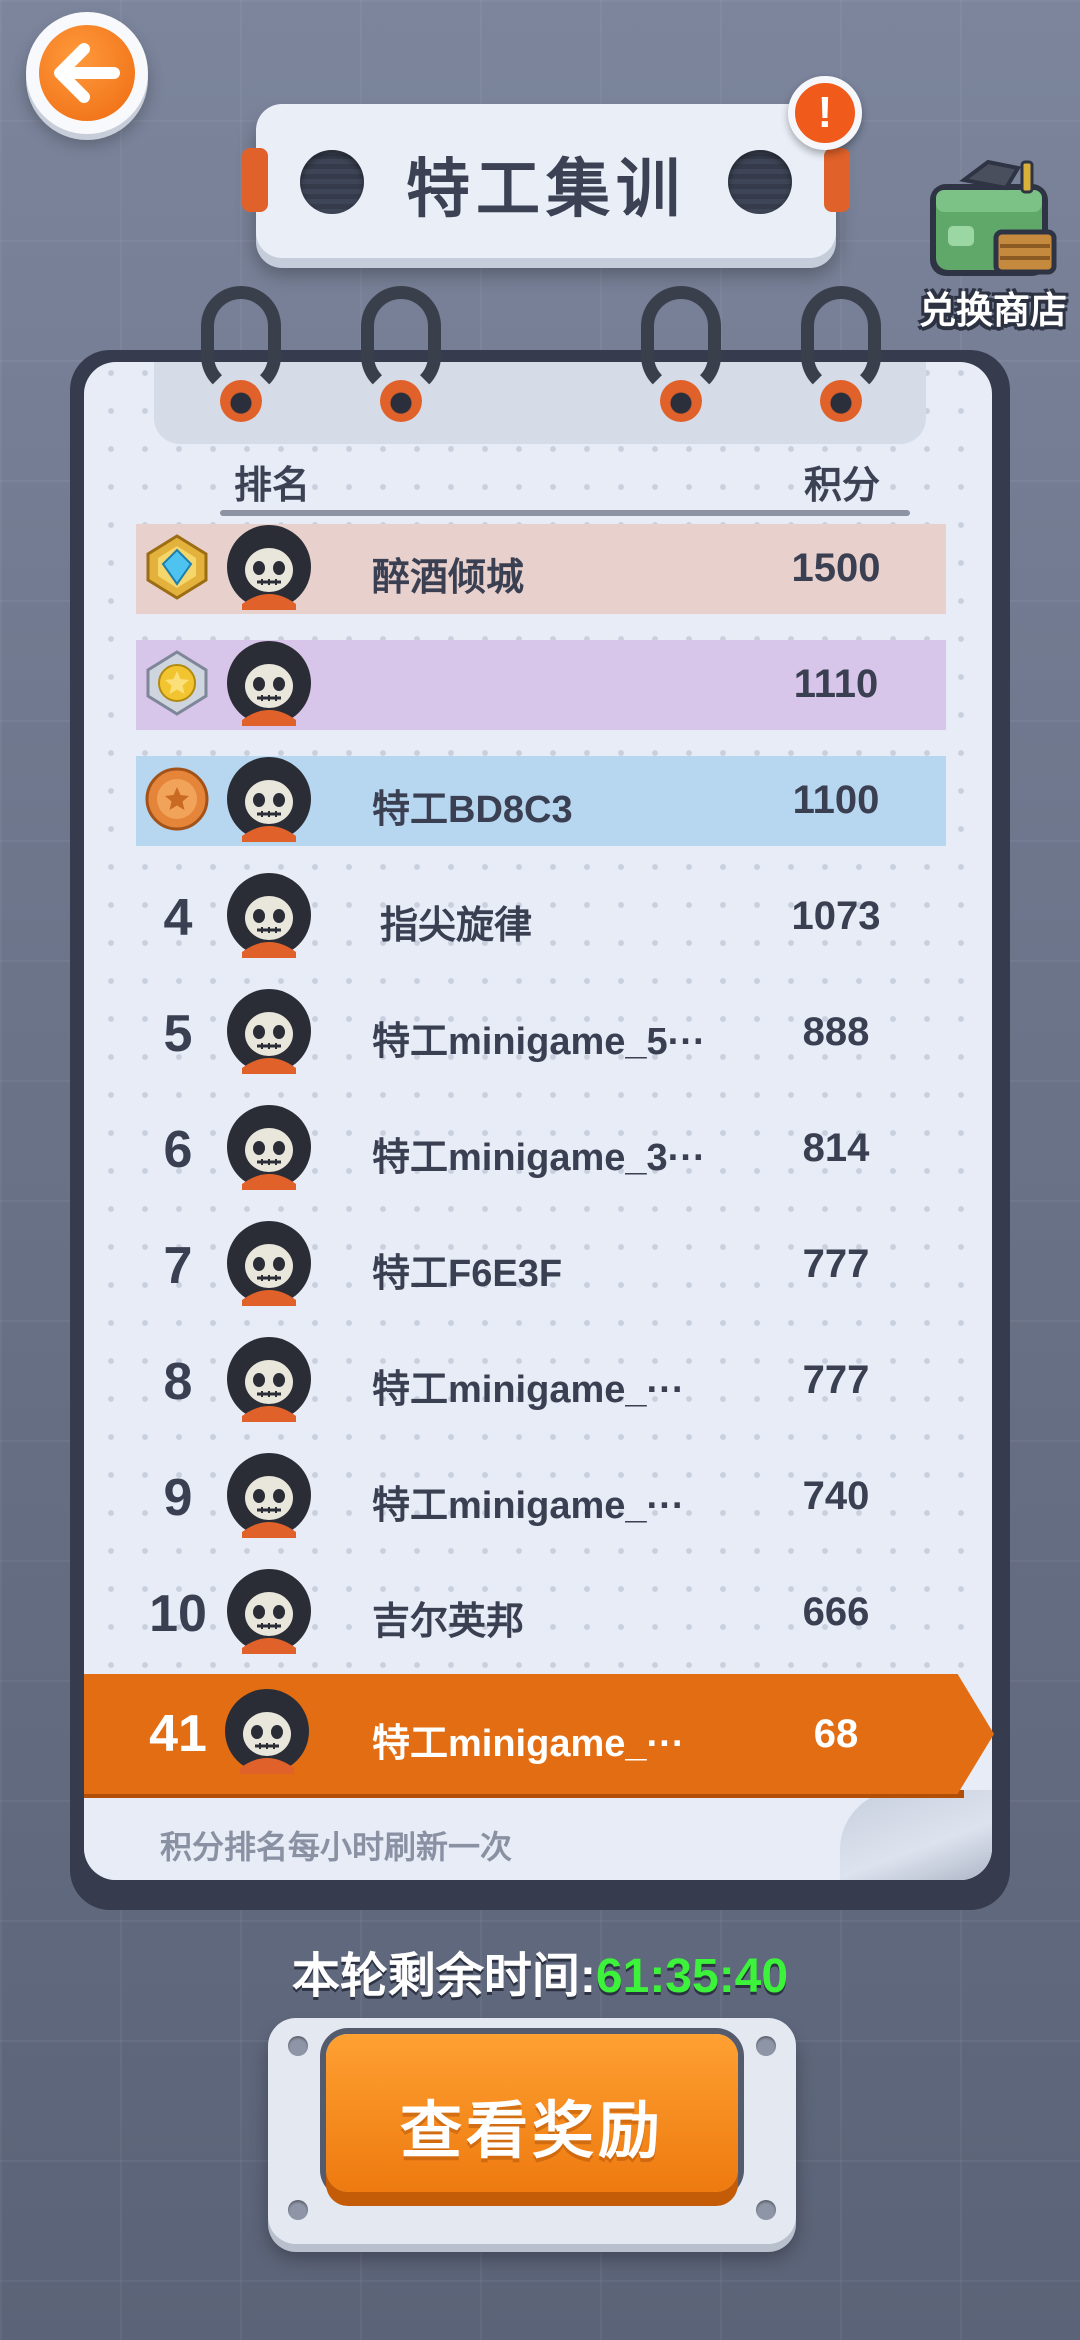 The image size is (1080, 2340). I want to click on page-title: 特工集训, so click(546, 189).